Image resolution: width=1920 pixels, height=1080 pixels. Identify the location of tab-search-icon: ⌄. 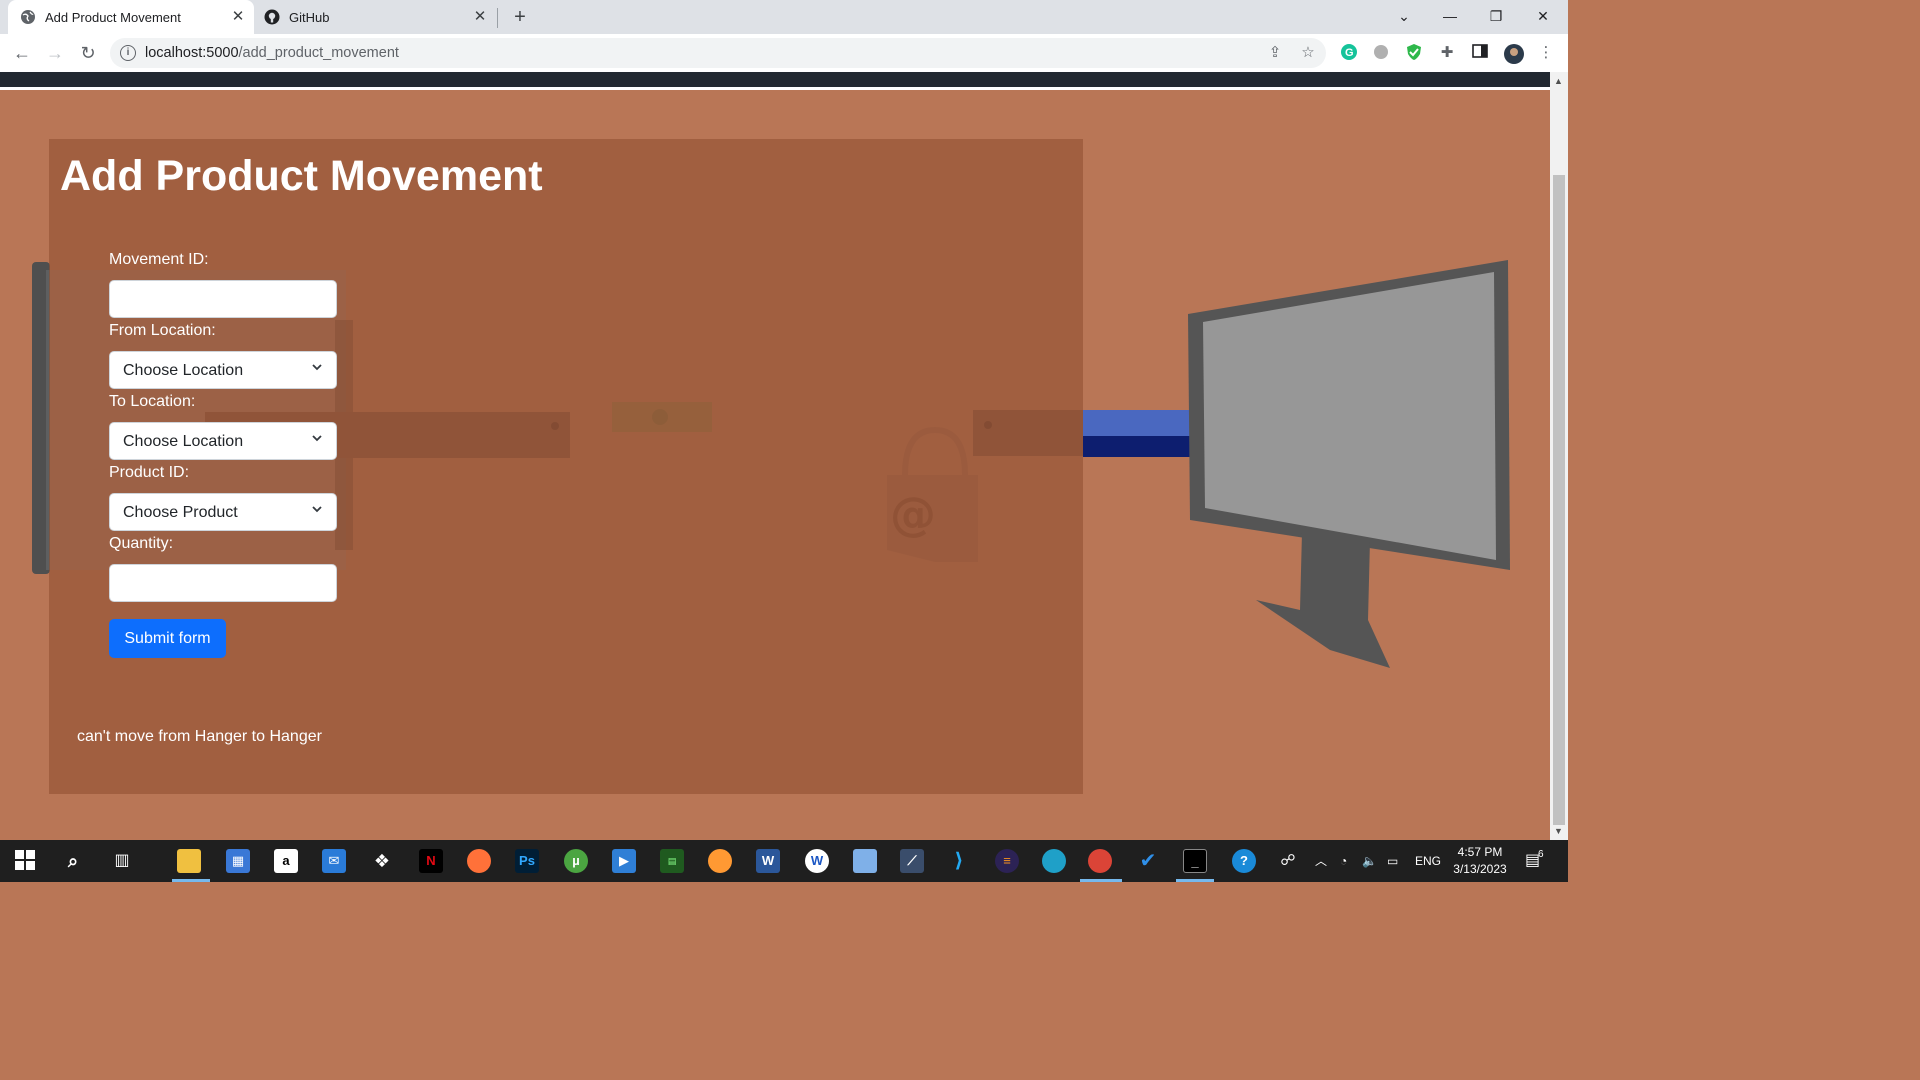
(1404, 17).